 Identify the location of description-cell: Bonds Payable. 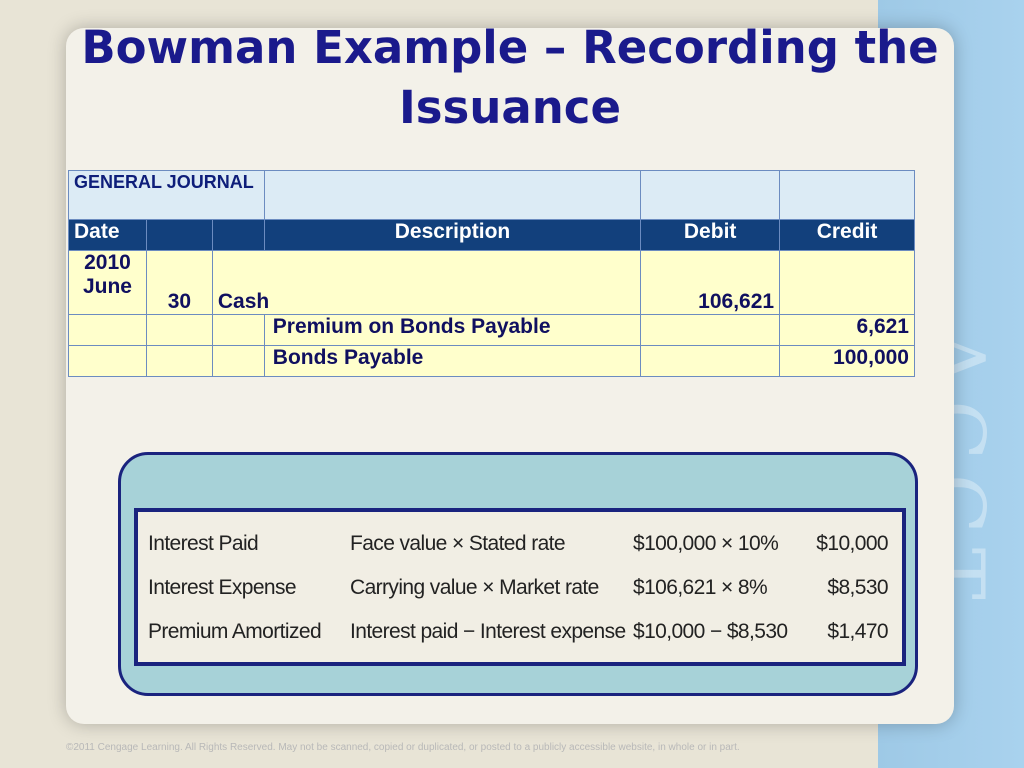
(452, 361).